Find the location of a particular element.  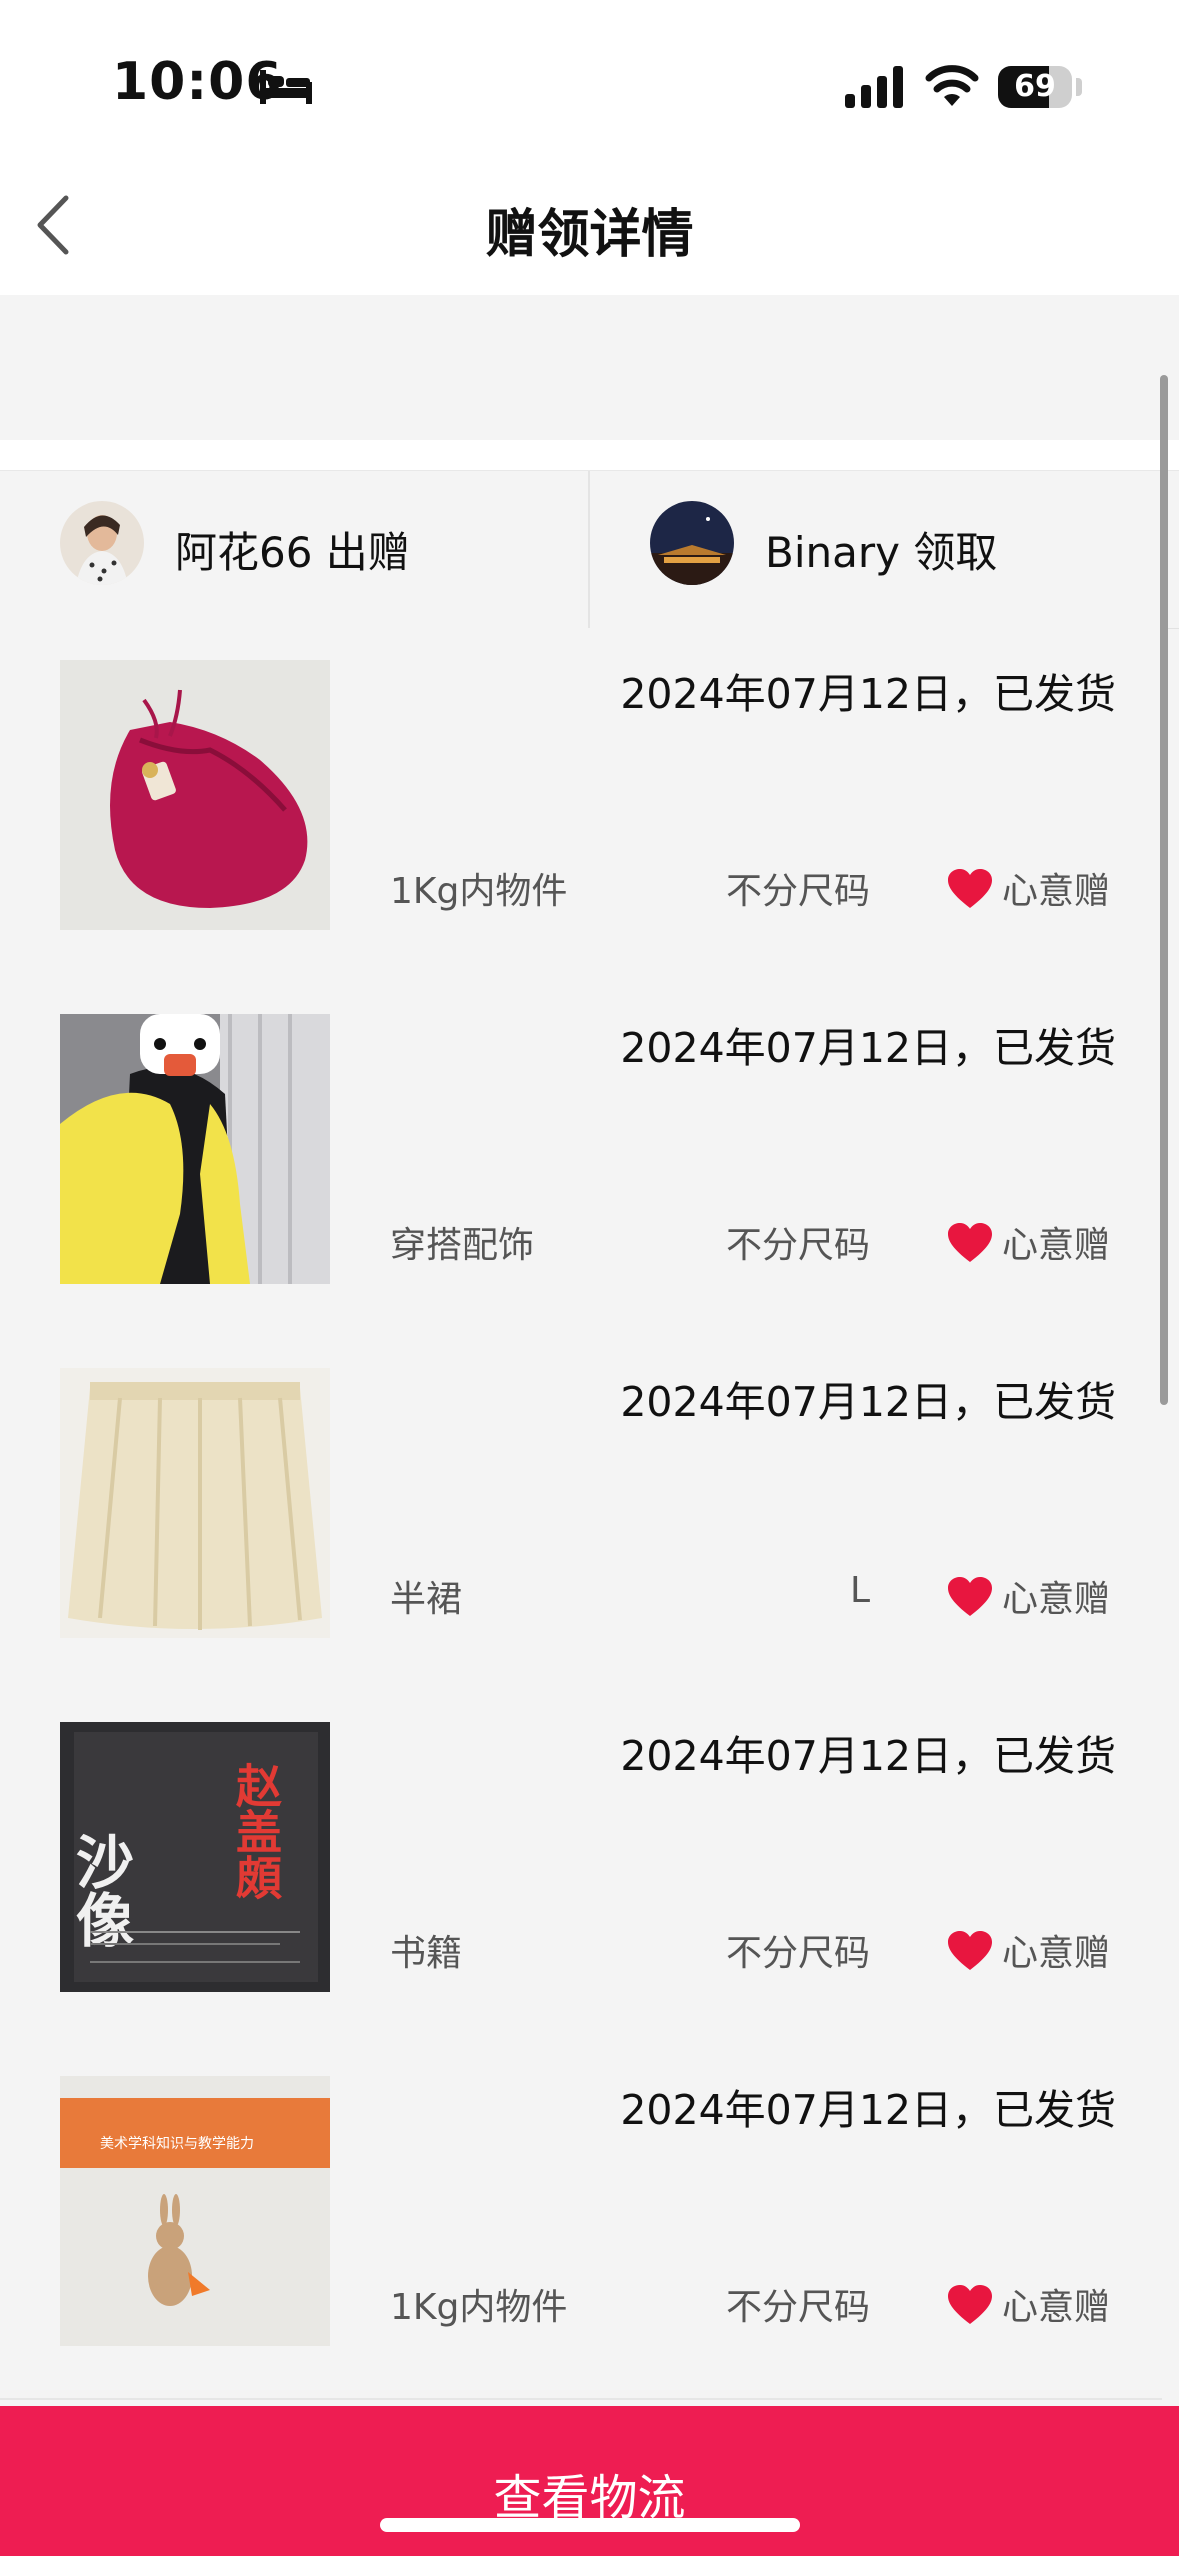

bed-icon is located at coordinates (286, 87).